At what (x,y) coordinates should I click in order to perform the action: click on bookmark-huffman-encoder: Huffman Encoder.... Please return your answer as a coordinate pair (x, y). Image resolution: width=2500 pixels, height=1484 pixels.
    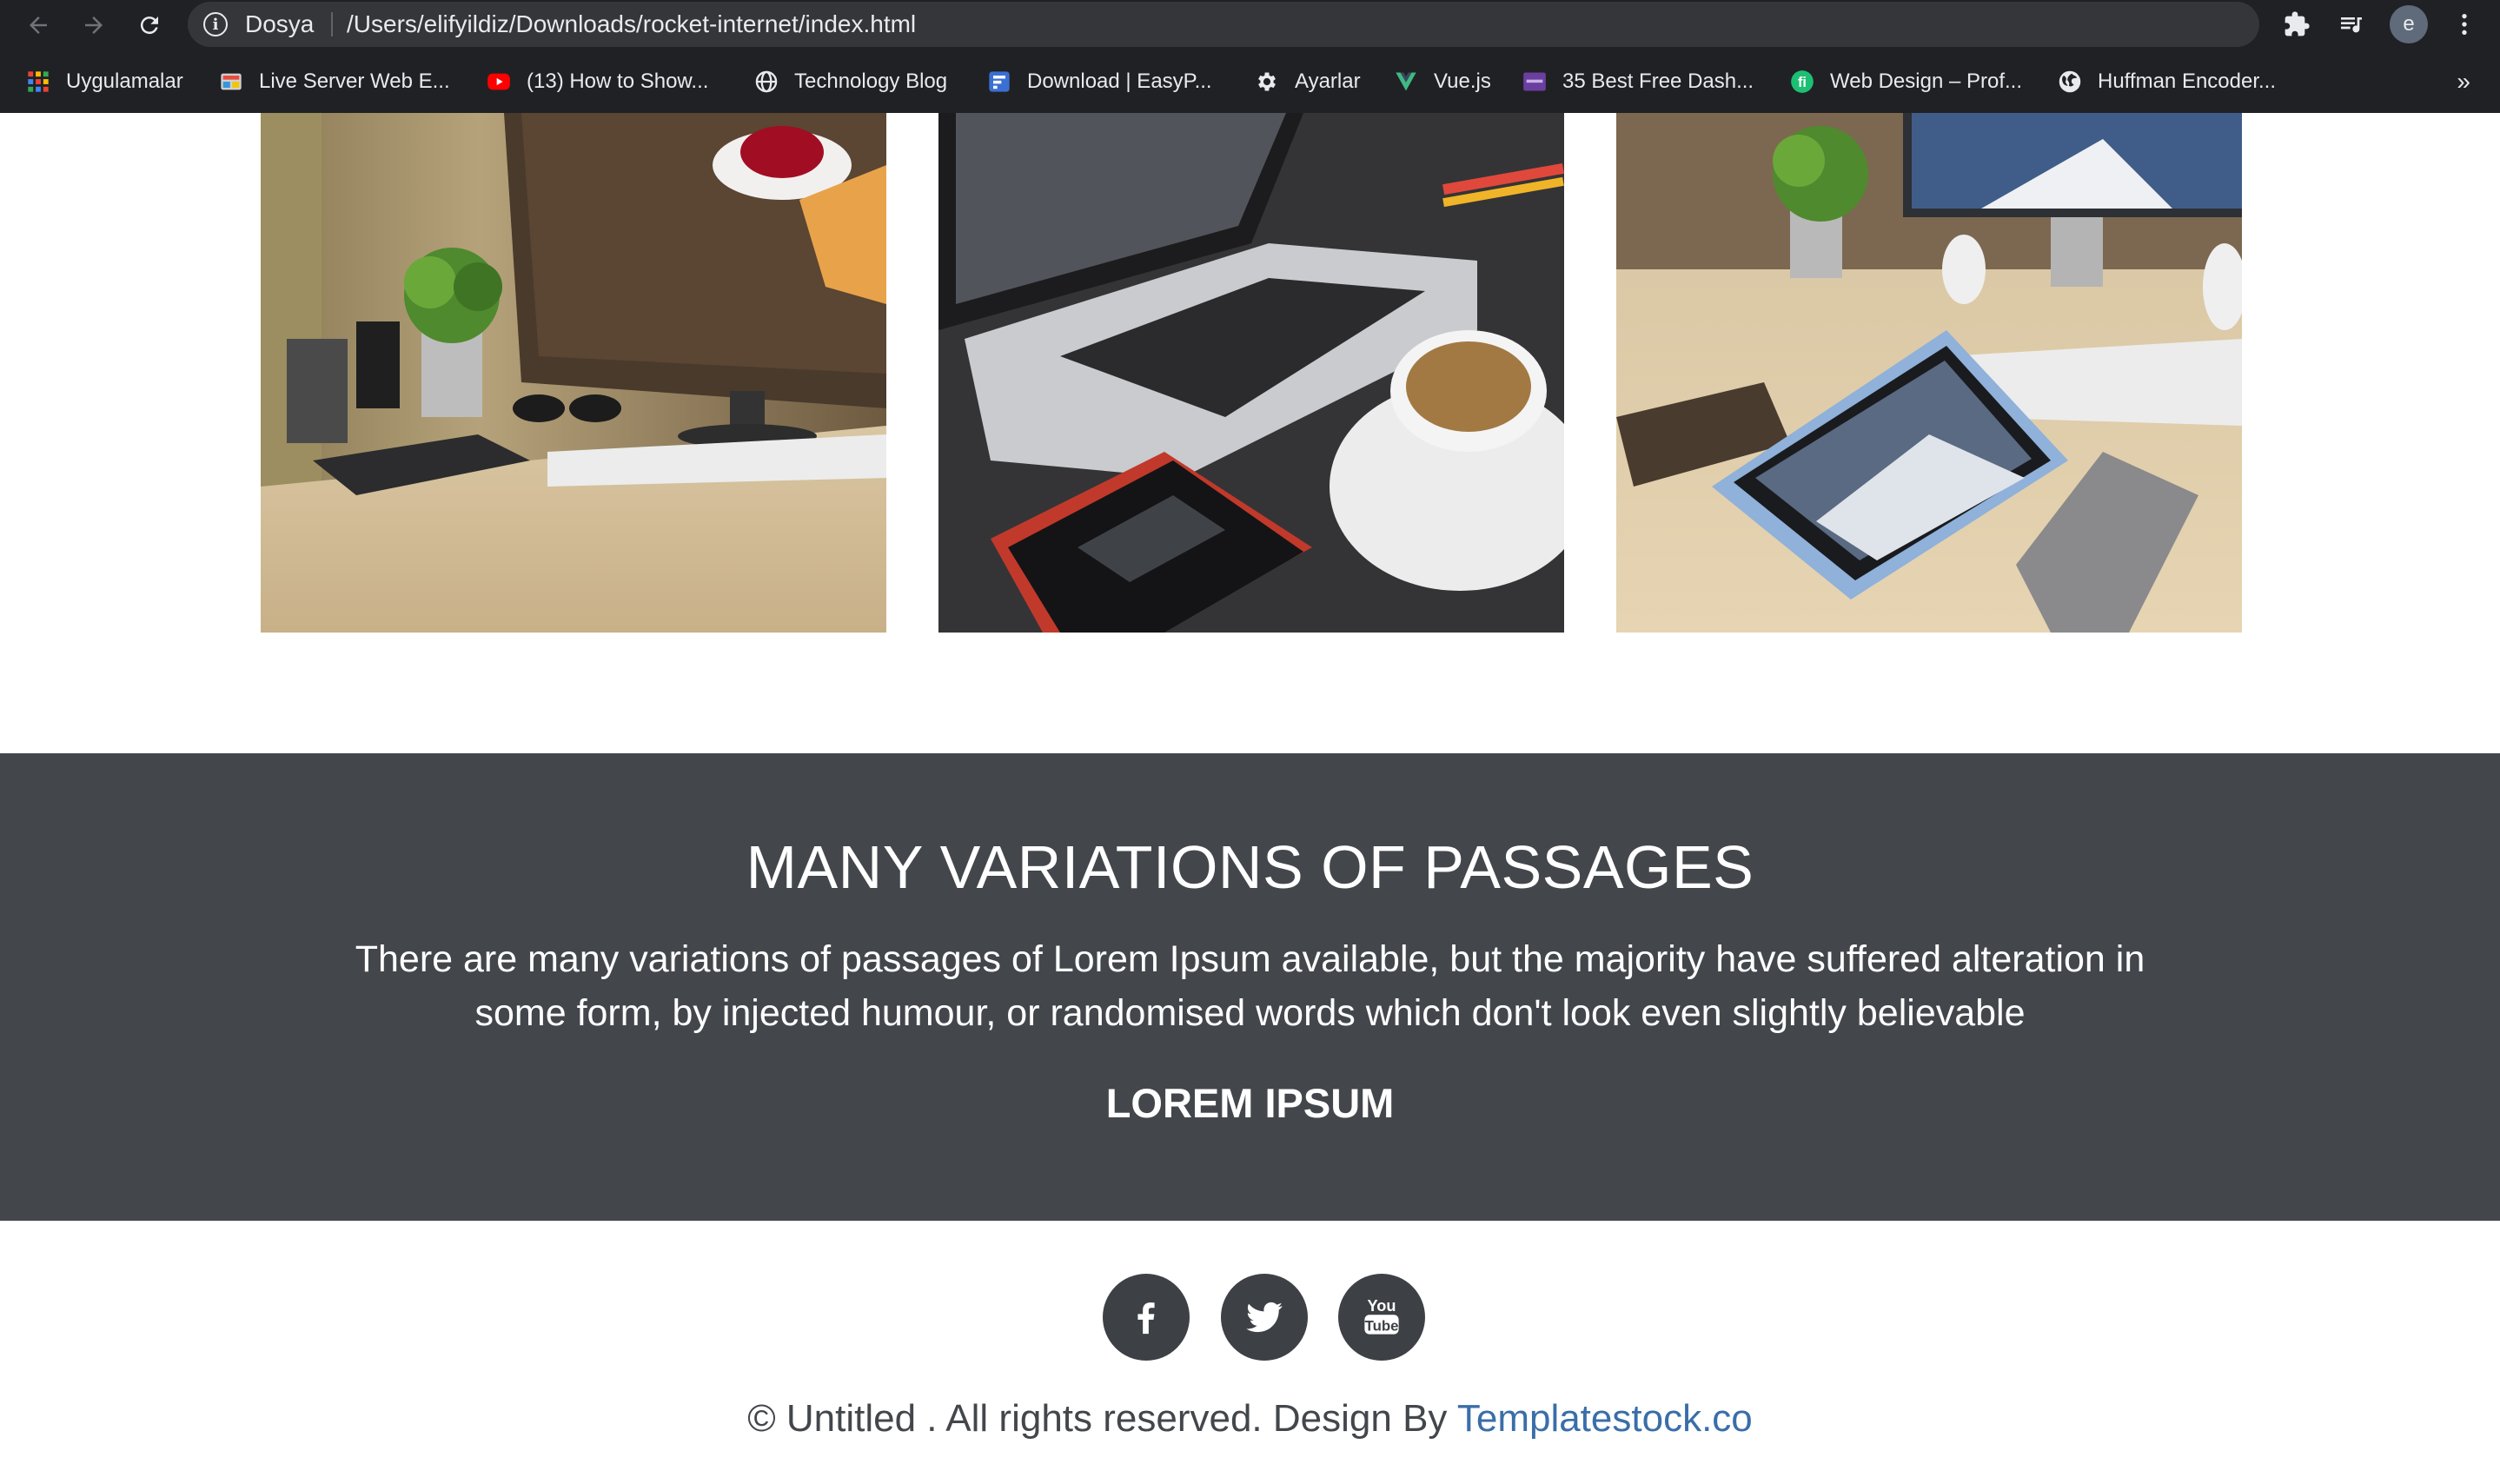
    Looking at the image, I should click on (2167, 81).